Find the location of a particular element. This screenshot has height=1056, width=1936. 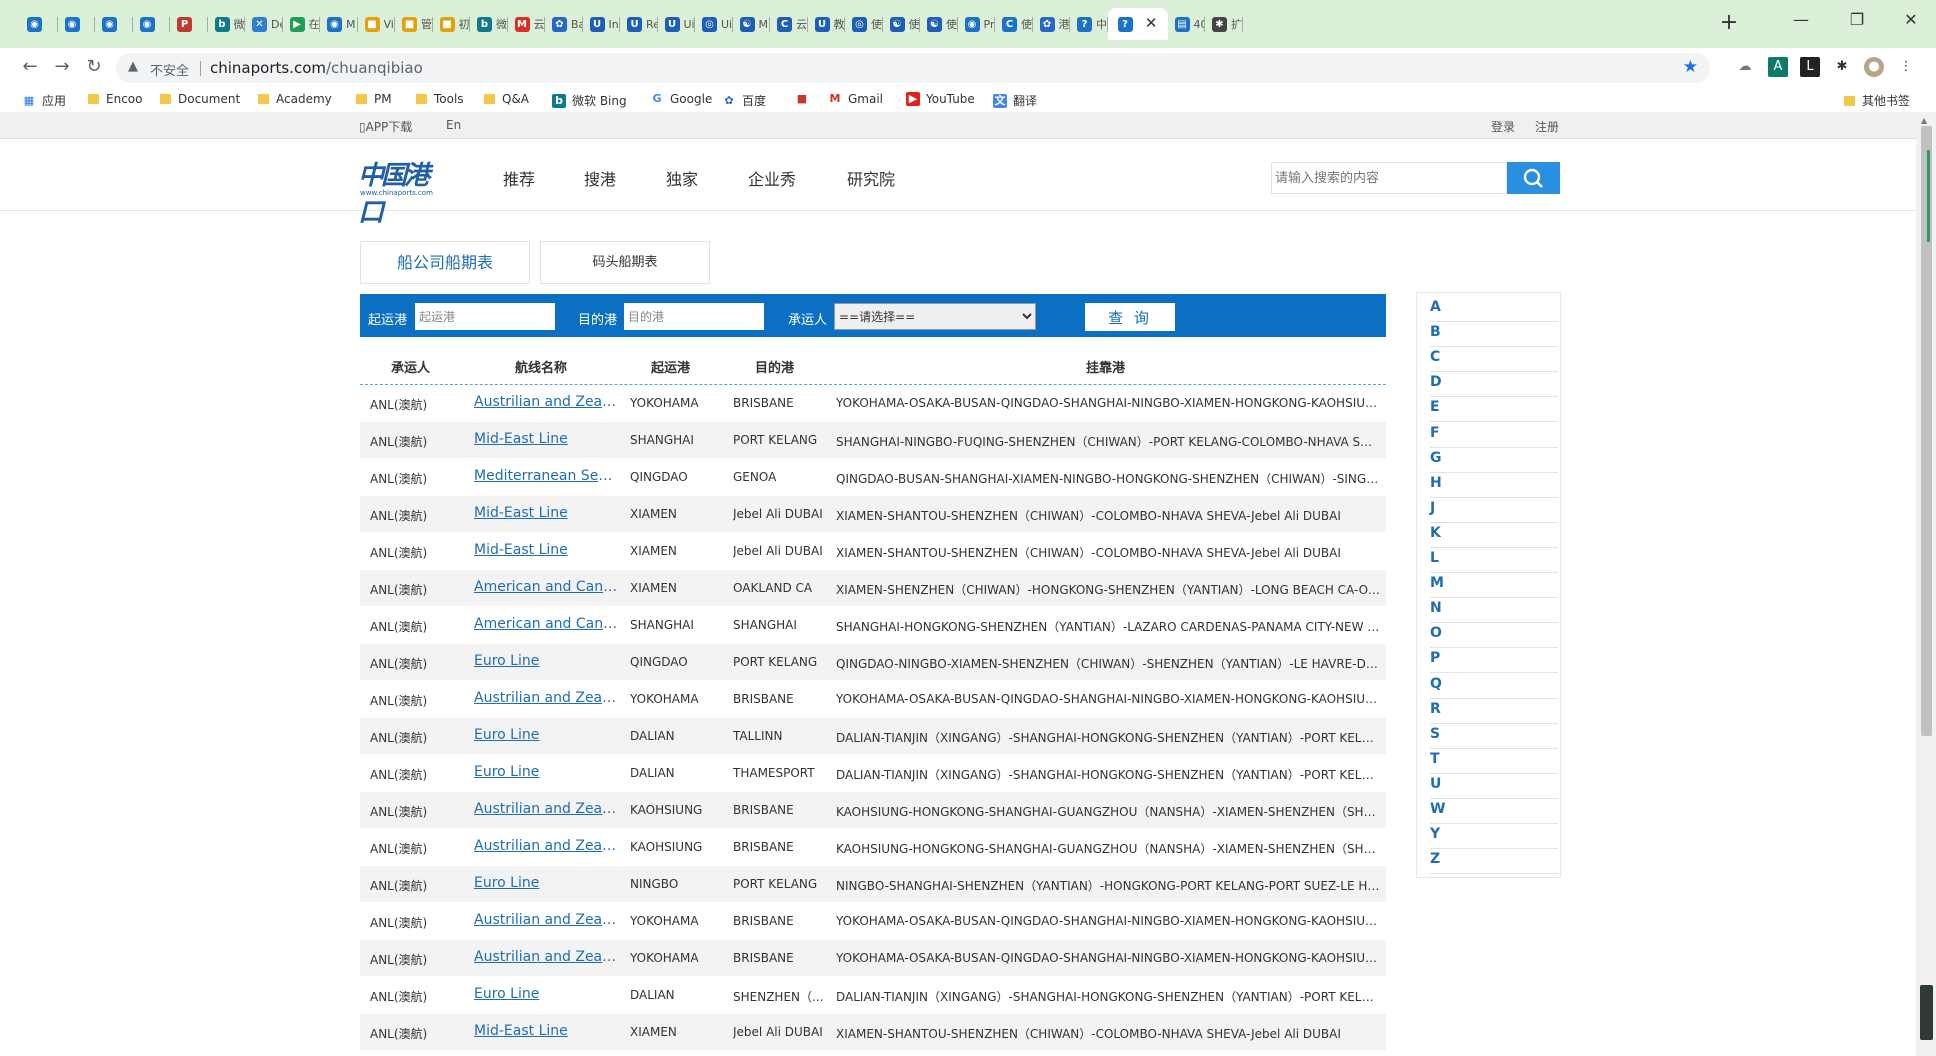

register-link: 注册 is located at coordinates (1547, 126).